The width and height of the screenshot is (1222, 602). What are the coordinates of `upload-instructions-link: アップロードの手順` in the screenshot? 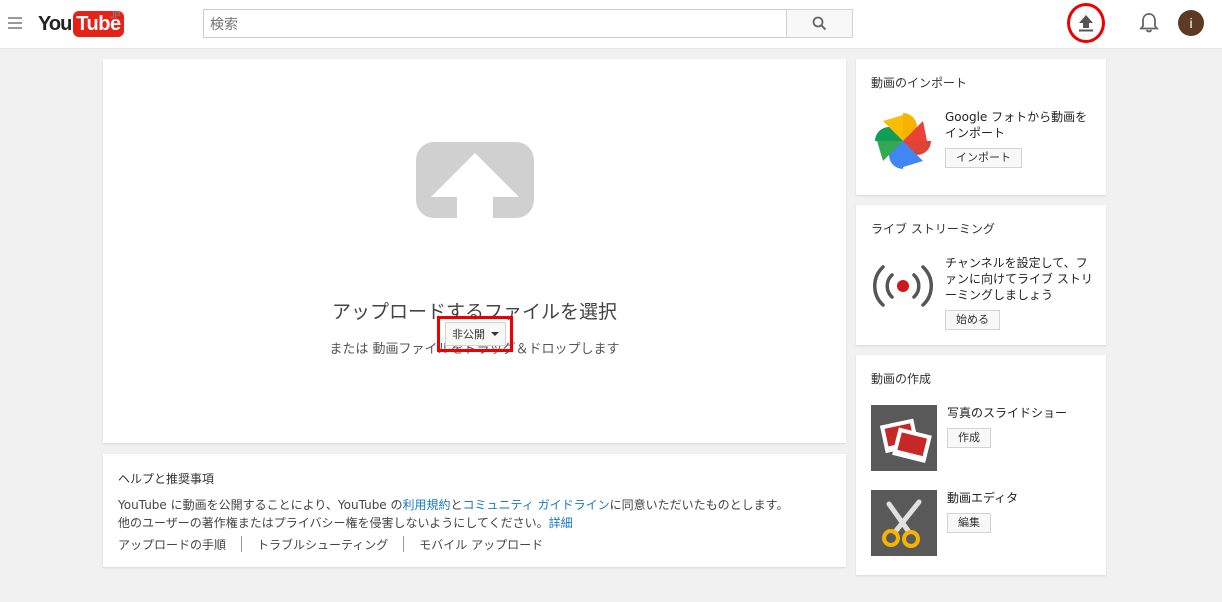 It's located at (172, 544).